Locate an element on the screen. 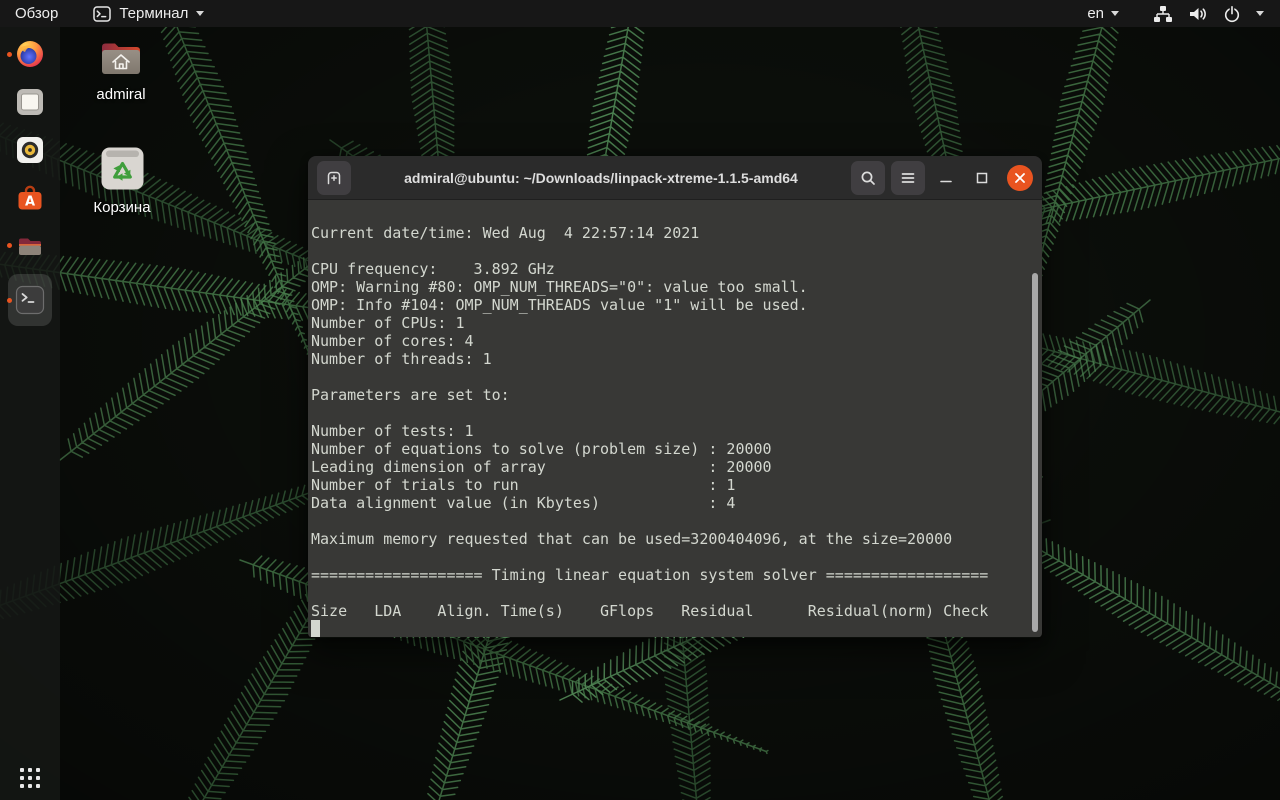  terminal-cursor is located at coordinates (315, 628).